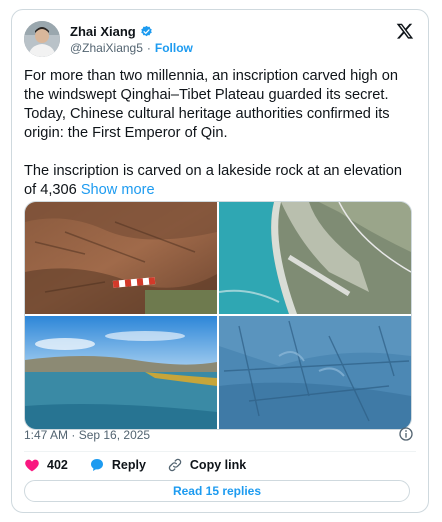 This screenshot has width=442, height=522. Describe the element at coordinates (87, 435) in the screenshot. I see `post-timestamp: 1:47 AM · Sep 16, 2025` at that location.